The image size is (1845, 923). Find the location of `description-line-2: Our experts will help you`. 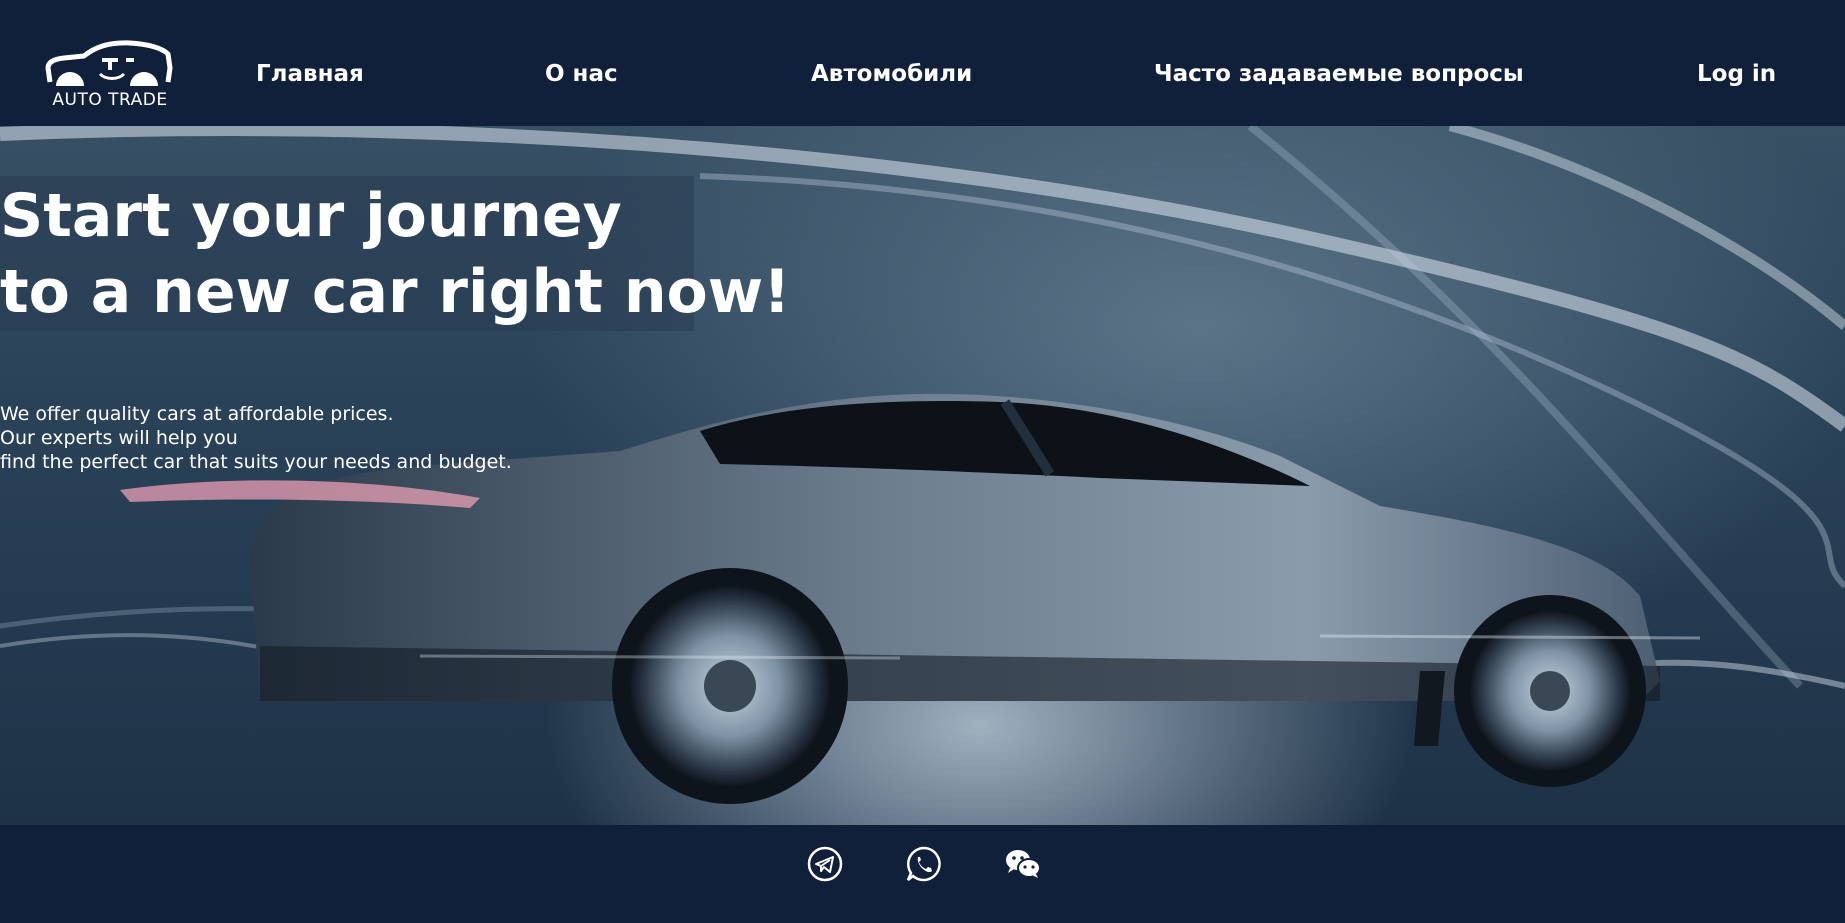

description-line-2: Our experts will help you is located at coordinates (119, 438).